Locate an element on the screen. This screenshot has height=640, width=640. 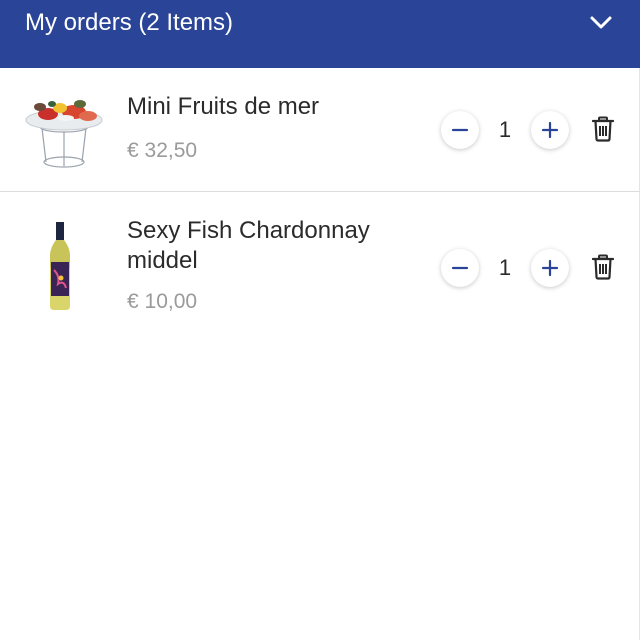
wine-bottle-image is located at coordinates (60, 266).